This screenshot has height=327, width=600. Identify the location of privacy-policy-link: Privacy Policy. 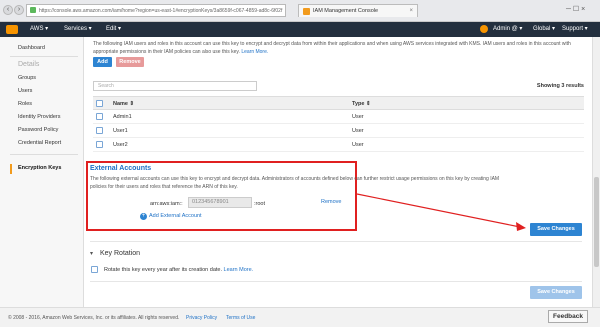
(201, 318).